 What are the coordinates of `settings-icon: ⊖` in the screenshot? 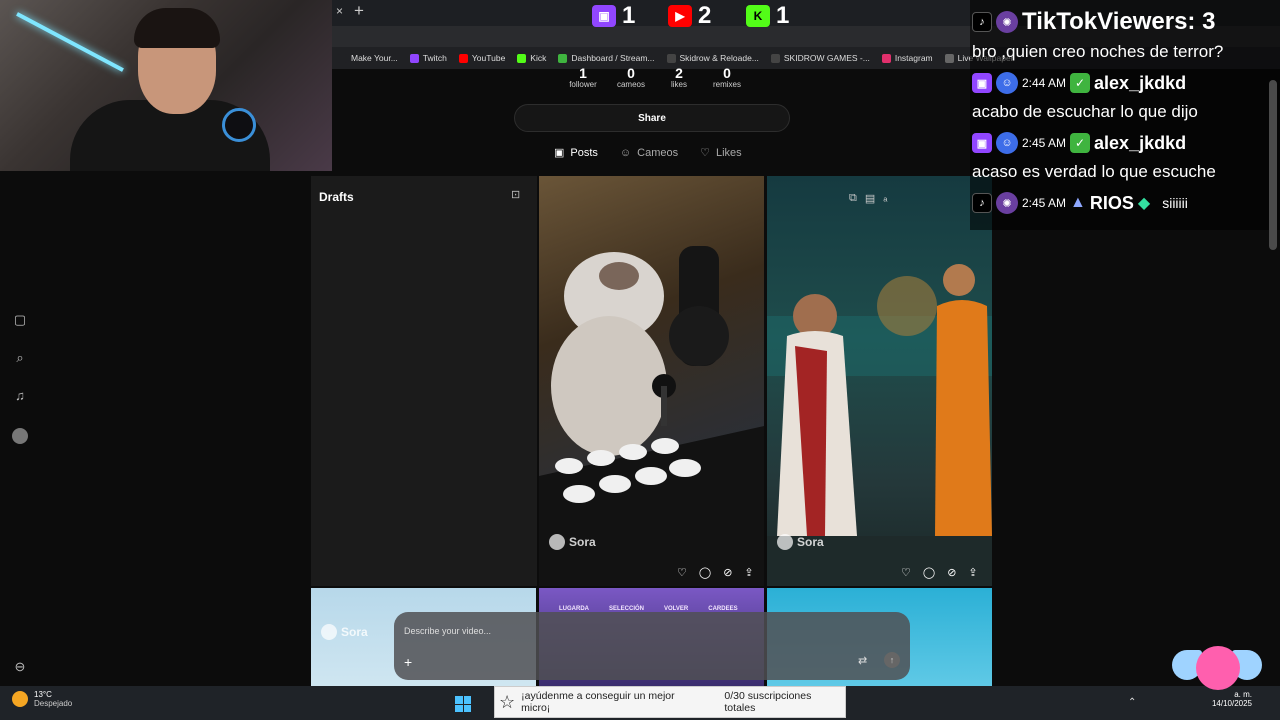 It's located at (20, 667).